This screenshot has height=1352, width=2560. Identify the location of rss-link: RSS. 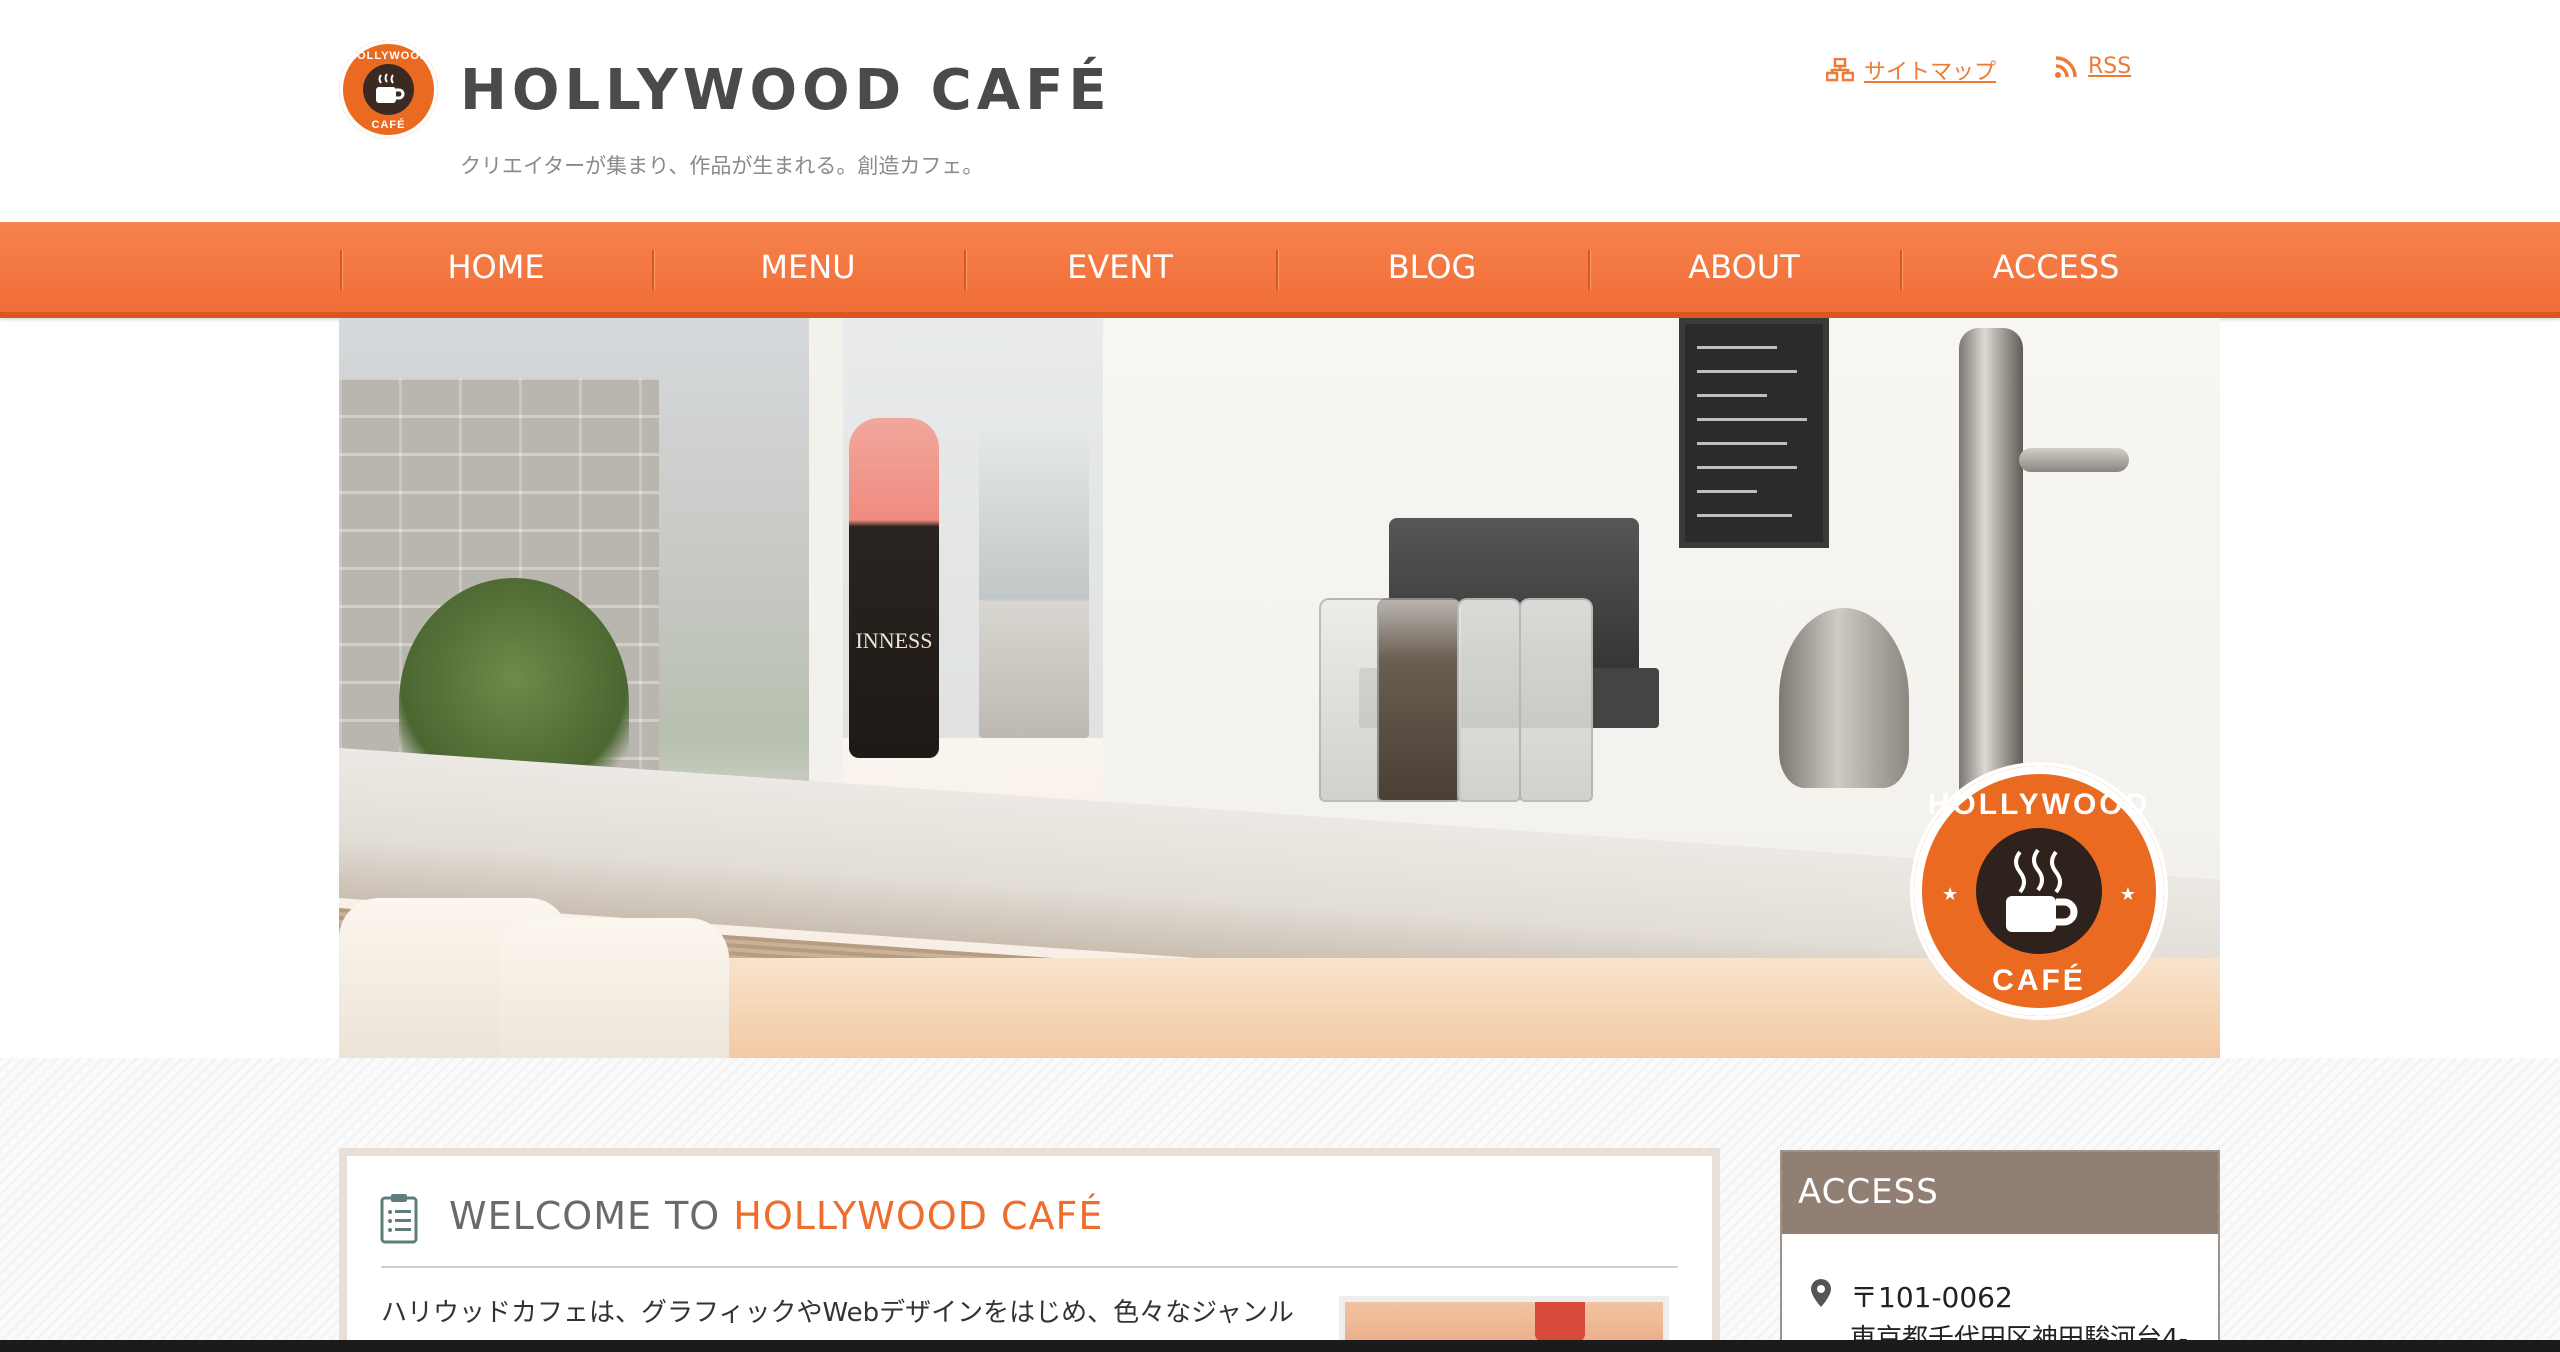
(2092, 66).